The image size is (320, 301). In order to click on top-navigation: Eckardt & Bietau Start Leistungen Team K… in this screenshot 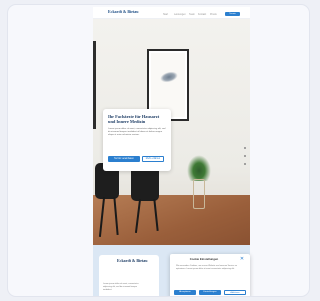, I will do `click(171, 13)`.